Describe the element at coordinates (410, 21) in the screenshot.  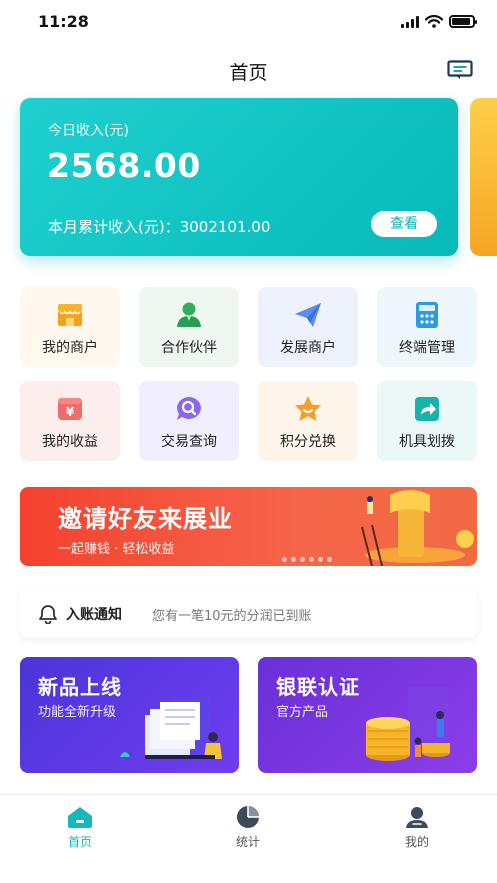
I see `signal-icon` at that location.